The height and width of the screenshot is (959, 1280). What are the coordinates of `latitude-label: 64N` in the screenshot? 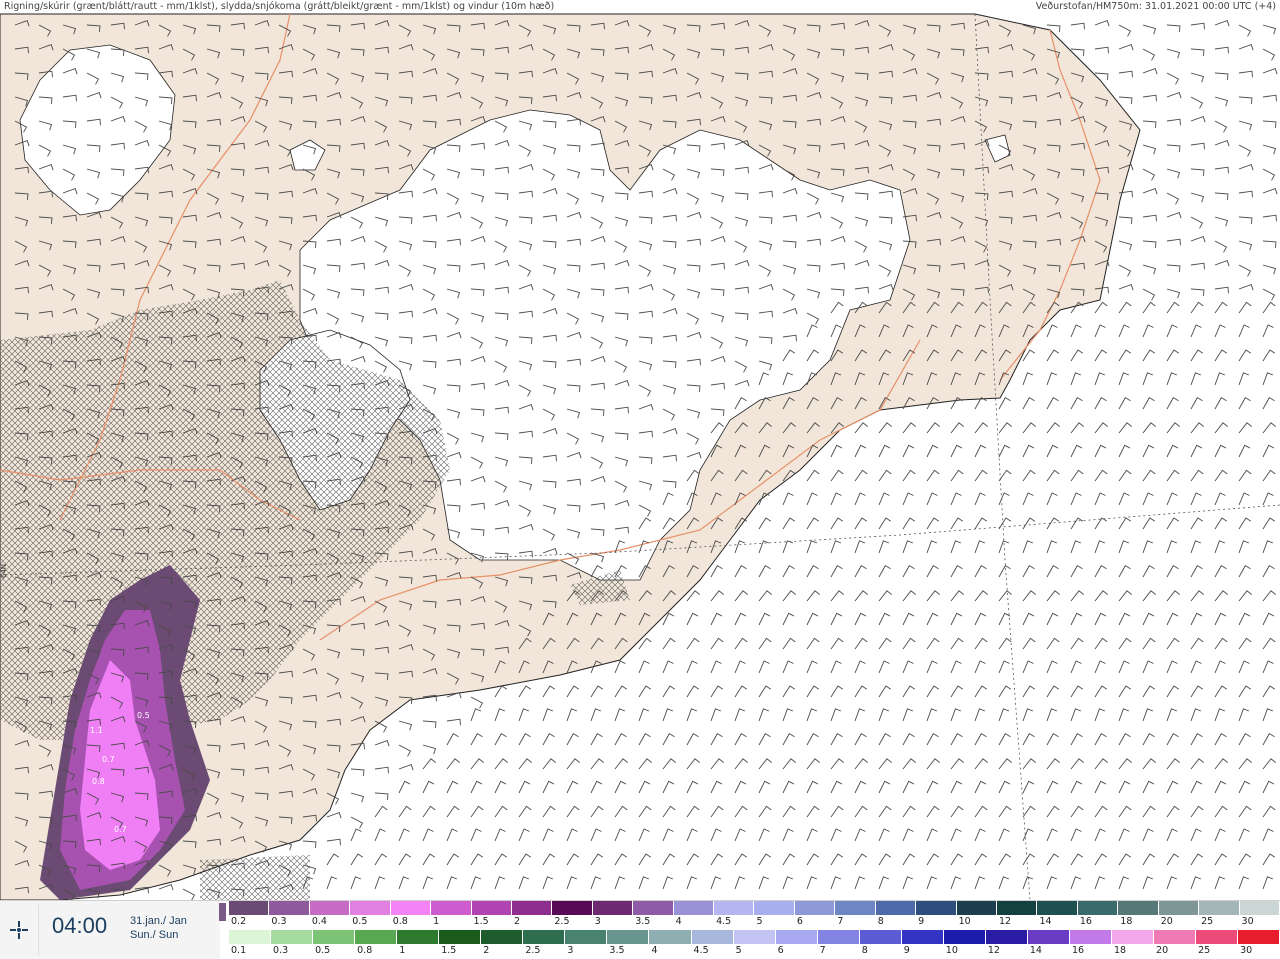 It's located at (4, 571).